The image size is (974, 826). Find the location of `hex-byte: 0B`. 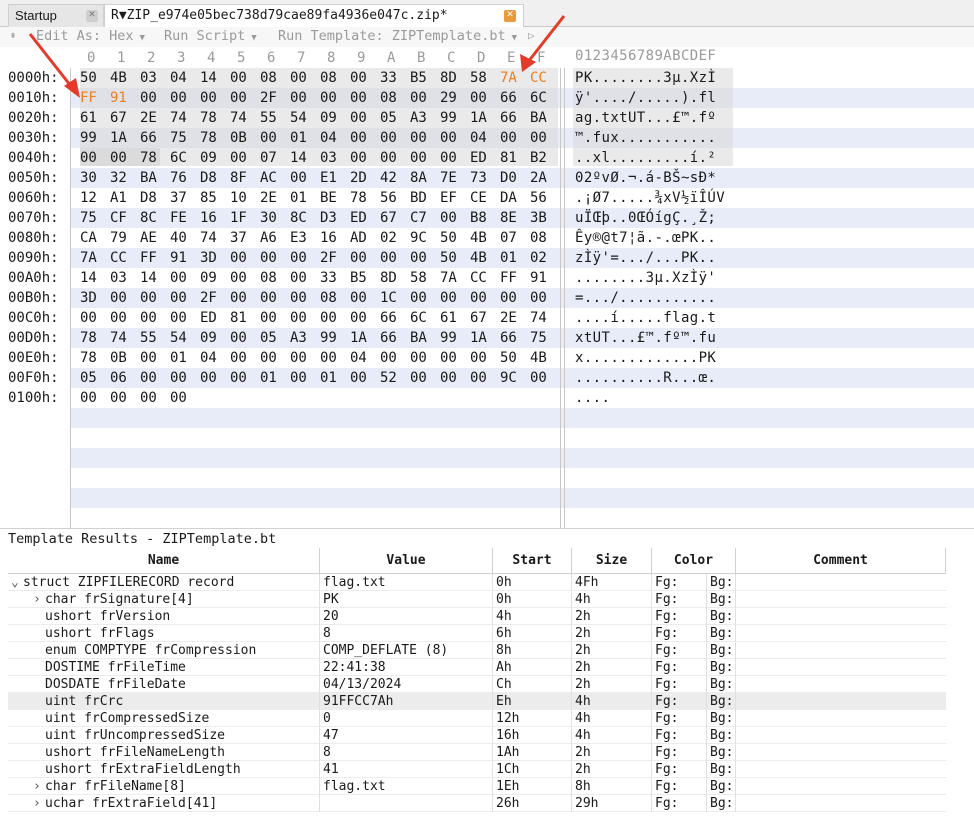

hex-byte: 0B is located at coordinates (241, 138).